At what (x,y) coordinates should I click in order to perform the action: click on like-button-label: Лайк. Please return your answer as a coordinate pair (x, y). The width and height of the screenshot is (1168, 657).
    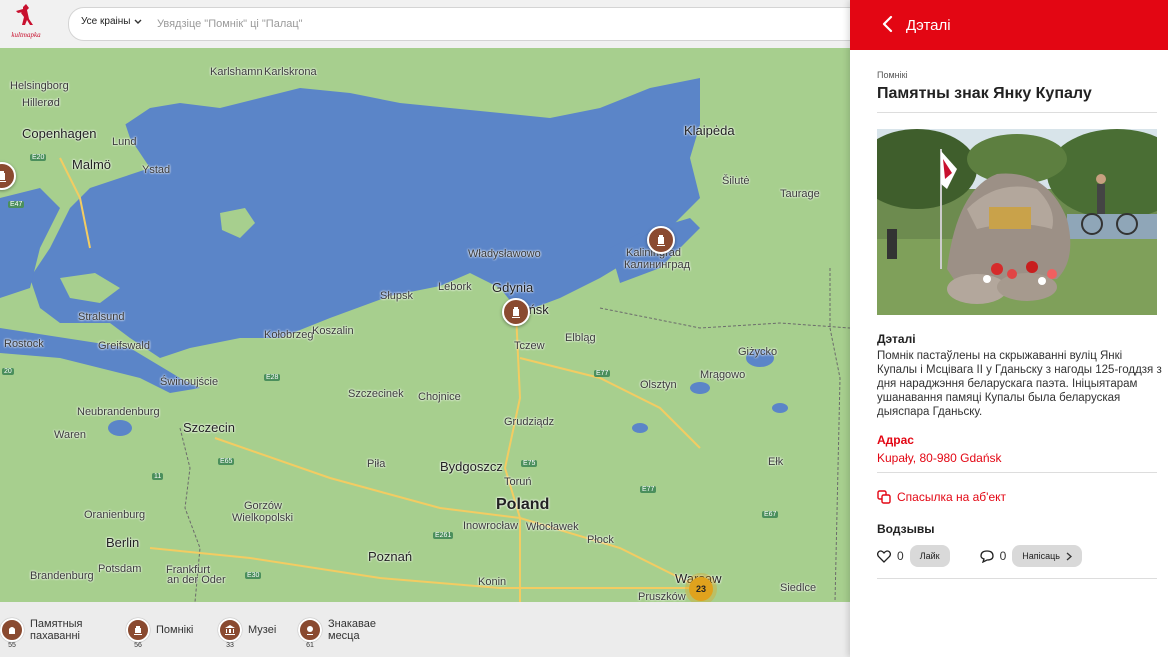
    Looking at the image, I should click on (929, 556).